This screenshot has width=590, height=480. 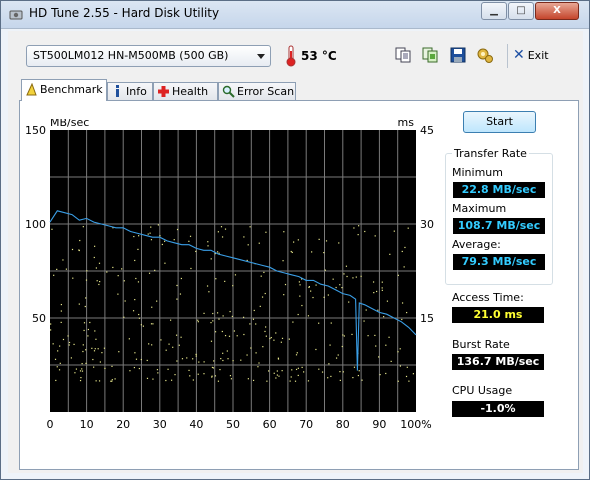 I want to click on maximize-button: □, so click(x=521, y=11).